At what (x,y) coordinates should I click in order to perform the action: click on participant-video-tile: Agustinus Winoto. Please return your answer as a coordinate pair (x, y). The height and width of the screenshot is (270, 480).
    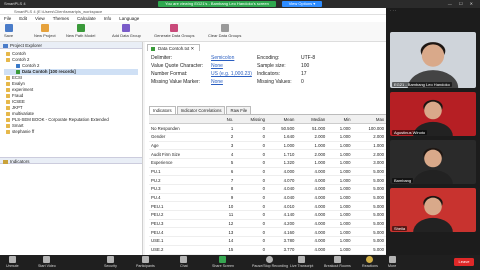
    Looking at the image, I should click on (433, 114).